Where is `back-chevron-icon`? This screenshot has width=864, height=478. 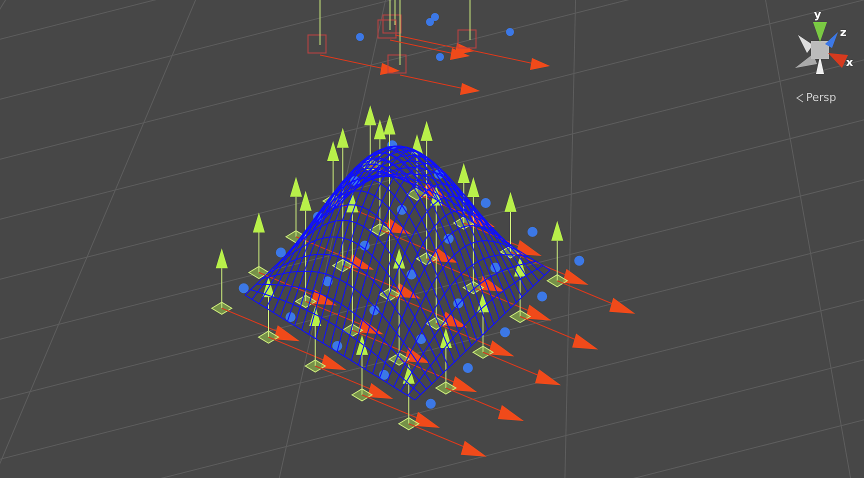 back-chevron-icon is located at coordinates (800, 97).